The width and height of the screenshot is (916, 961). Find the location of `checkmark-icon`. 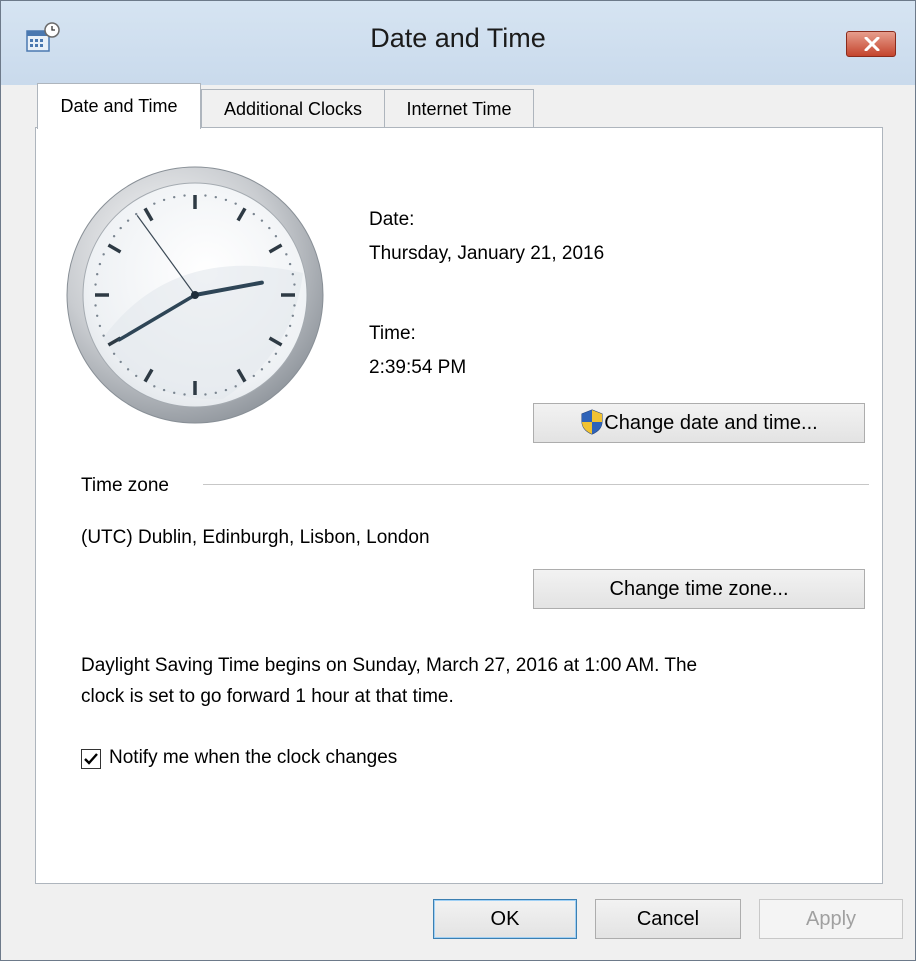

checkmark-icon is located at coordinates (91, 759).